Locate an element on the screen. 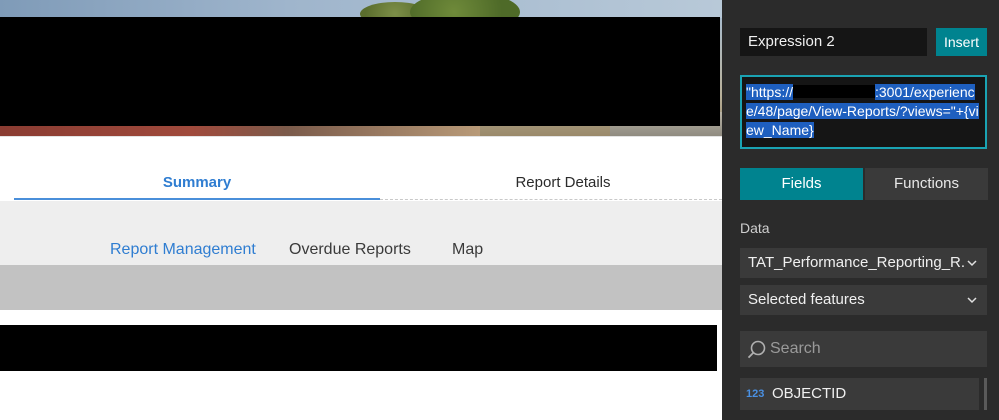  tab-summary-underline is located at coordinates (197, 199).